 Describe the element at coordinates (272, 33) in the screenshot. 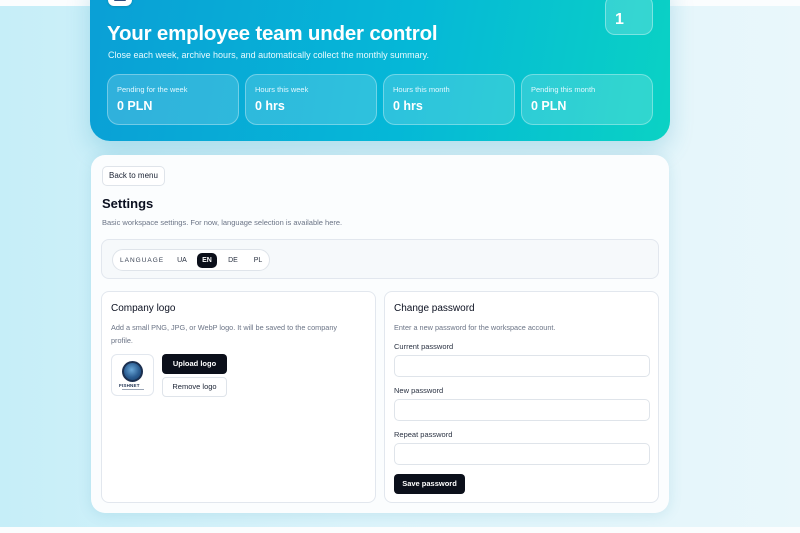

I see `hero-title: Your employee team under control` at that location.